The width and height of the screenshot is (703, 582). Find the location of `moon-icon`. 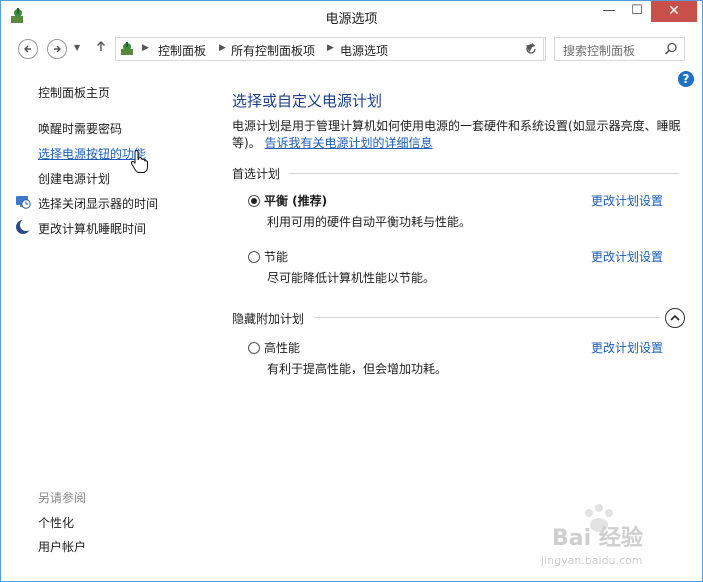

moon-icon is located at coordinates (23, 226).